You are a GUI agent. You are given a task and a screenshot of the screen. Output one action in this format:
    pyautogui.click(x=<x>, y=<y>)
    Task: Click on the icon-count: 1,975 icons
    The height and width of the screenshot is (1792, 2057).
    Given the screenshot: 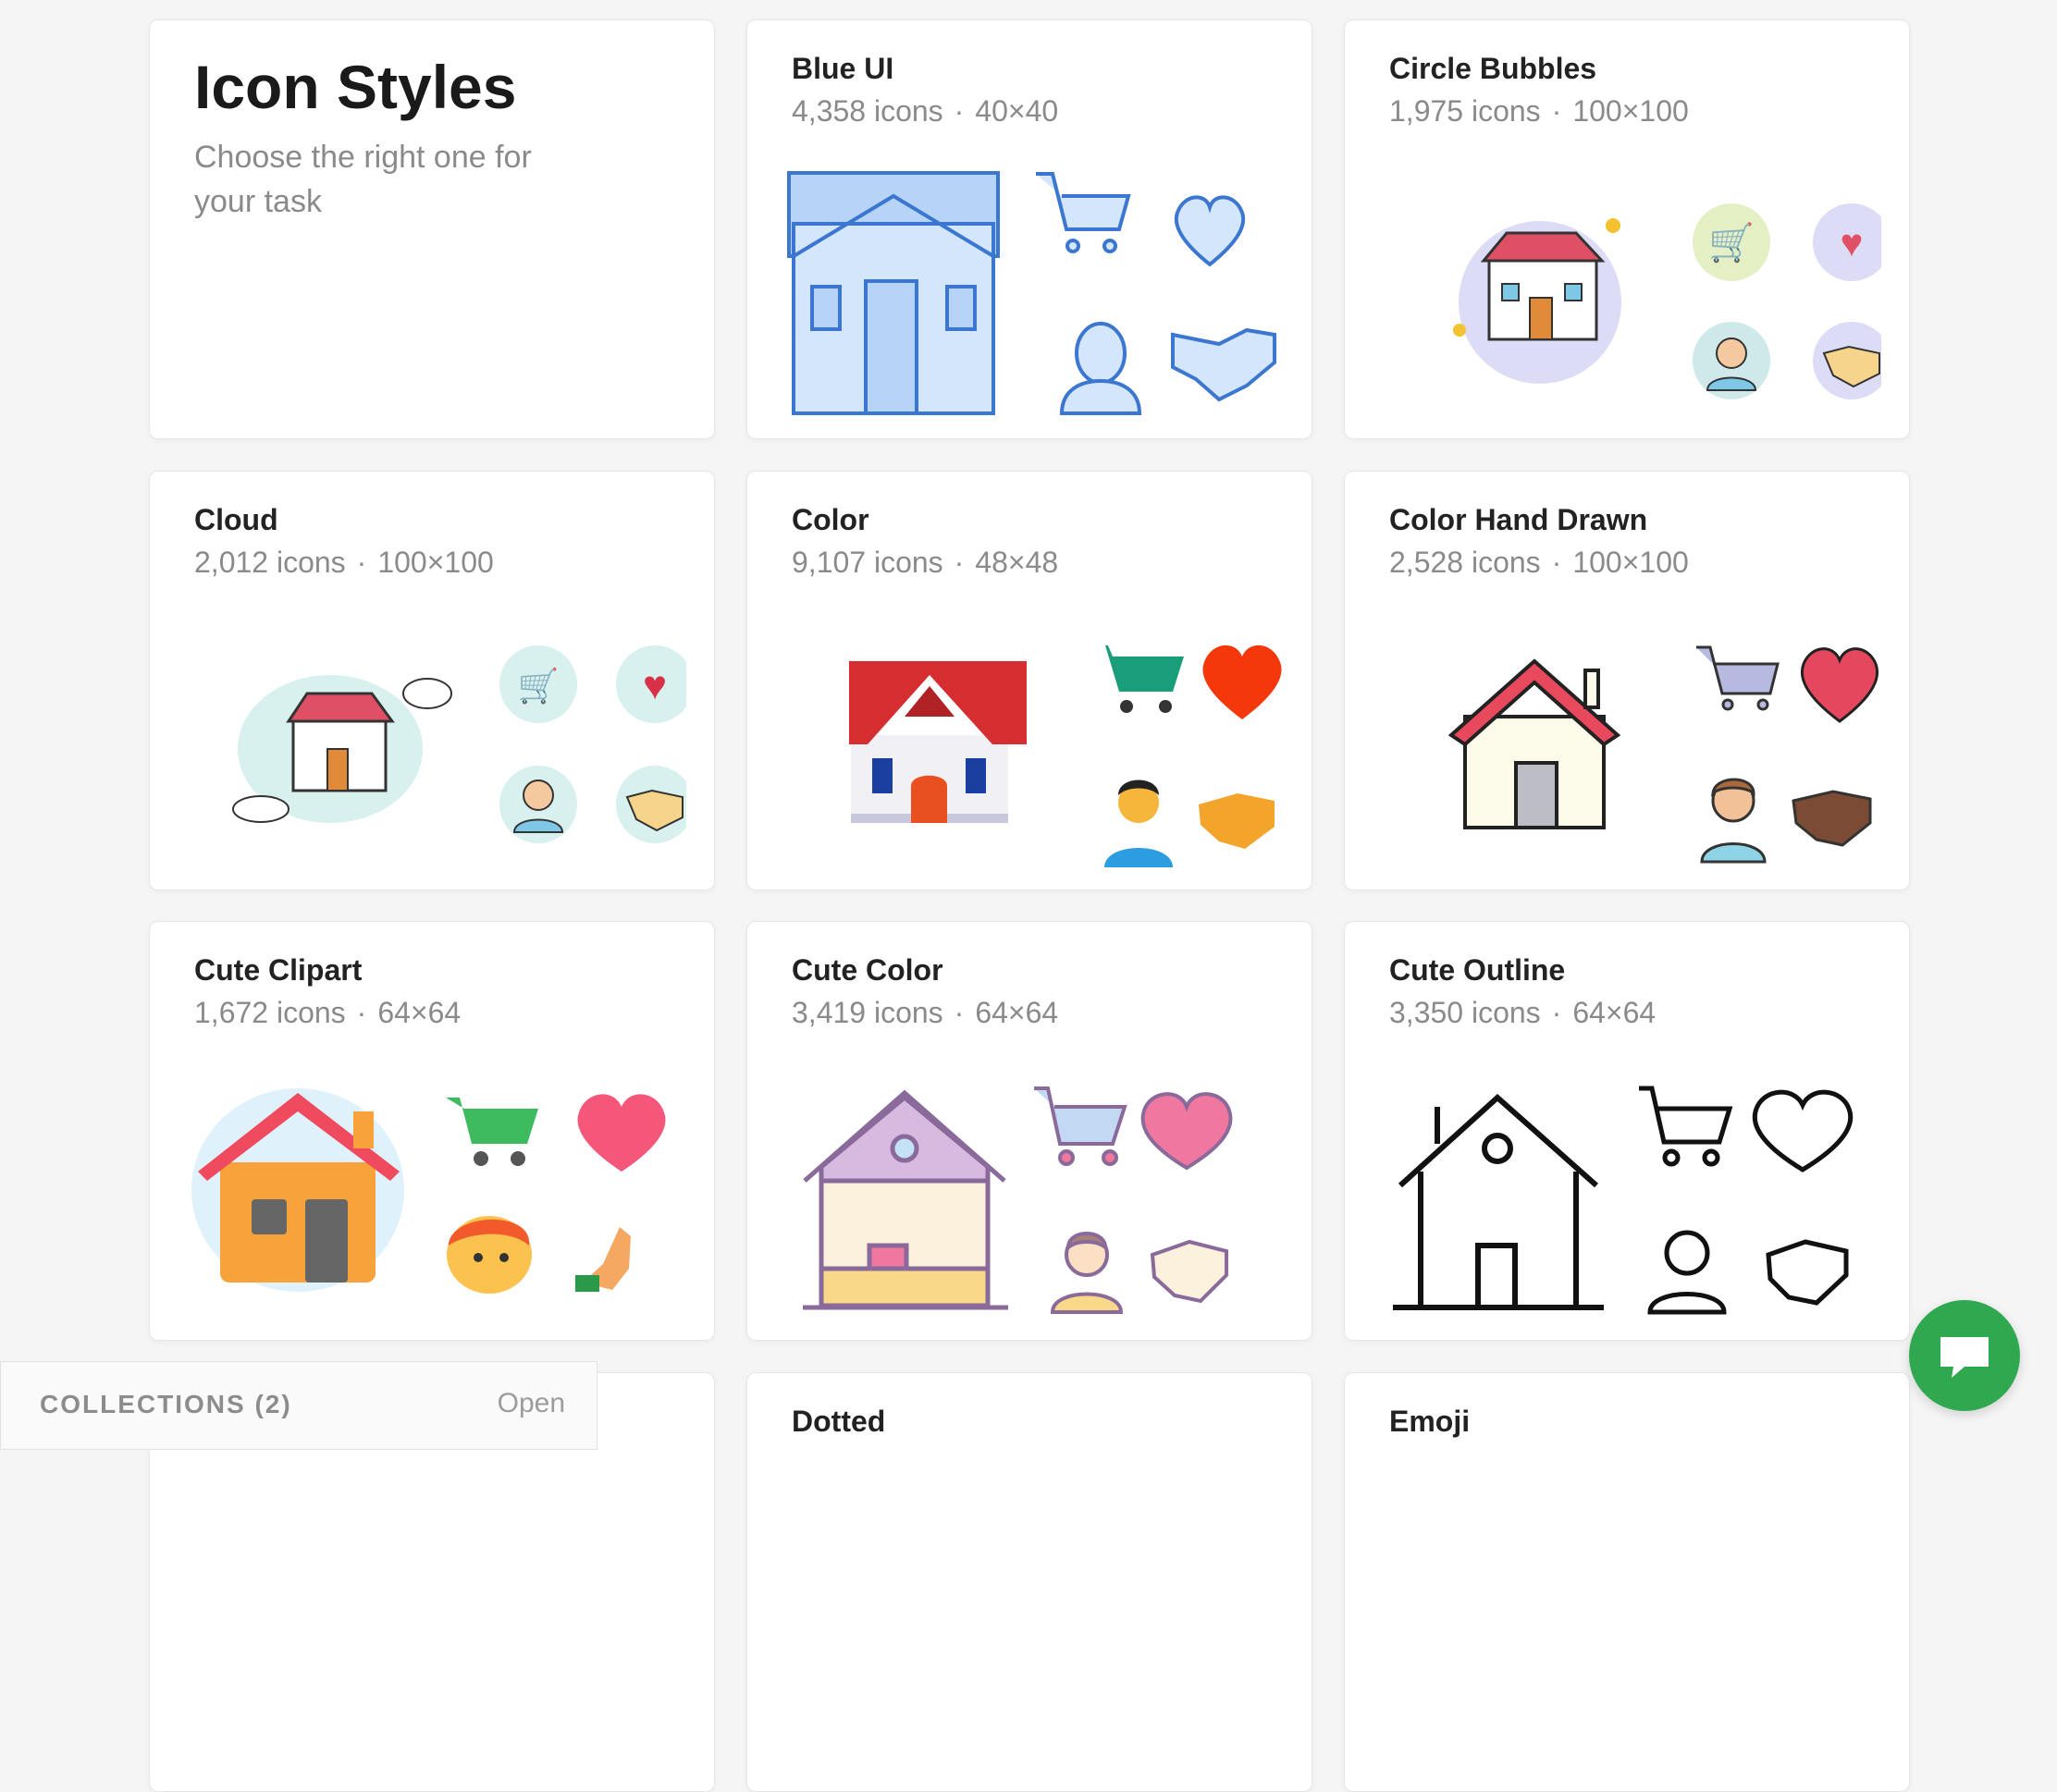 What is the action you would take?
    pyautogui.click(x=1465, y=111)
    